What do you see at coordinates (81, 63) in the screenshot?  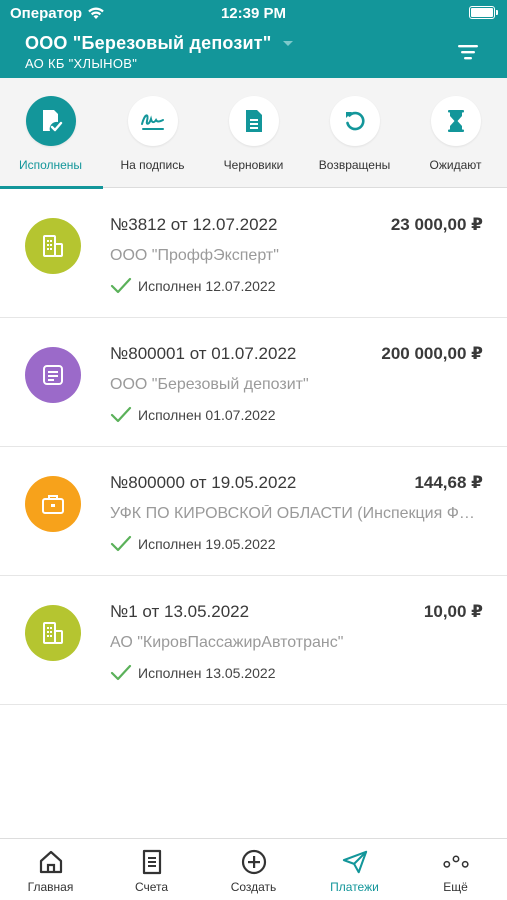 I see `bank-name: АО КБ "ХЛЫНОВ"` at bounding box center [81, 63].